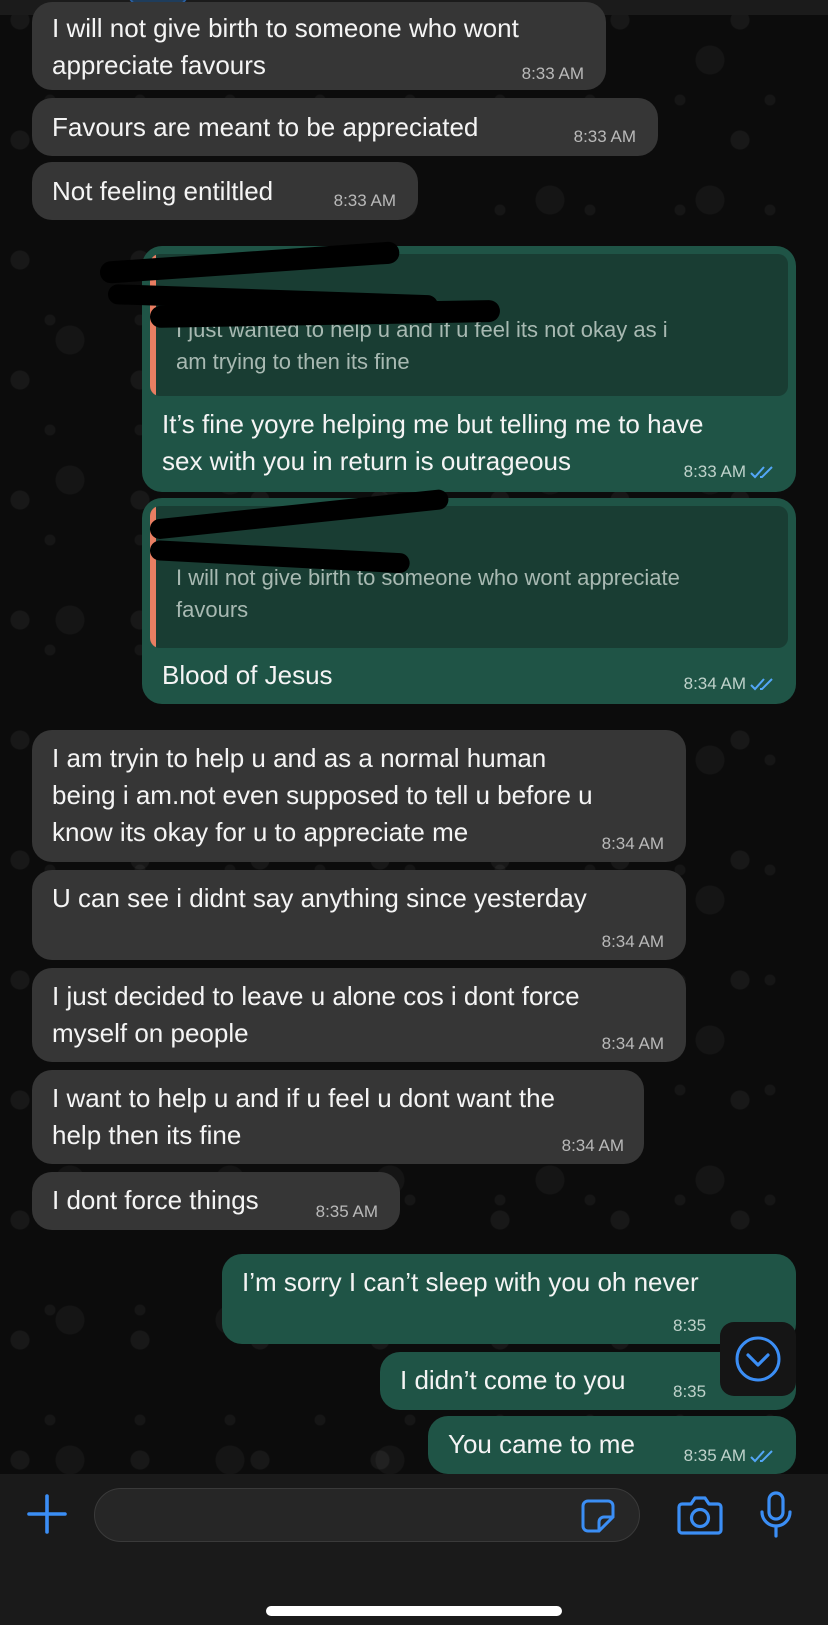  Describe the element at coordinates (541, 1444) in the screenshot. I see `message-text: You came to me` at that location.